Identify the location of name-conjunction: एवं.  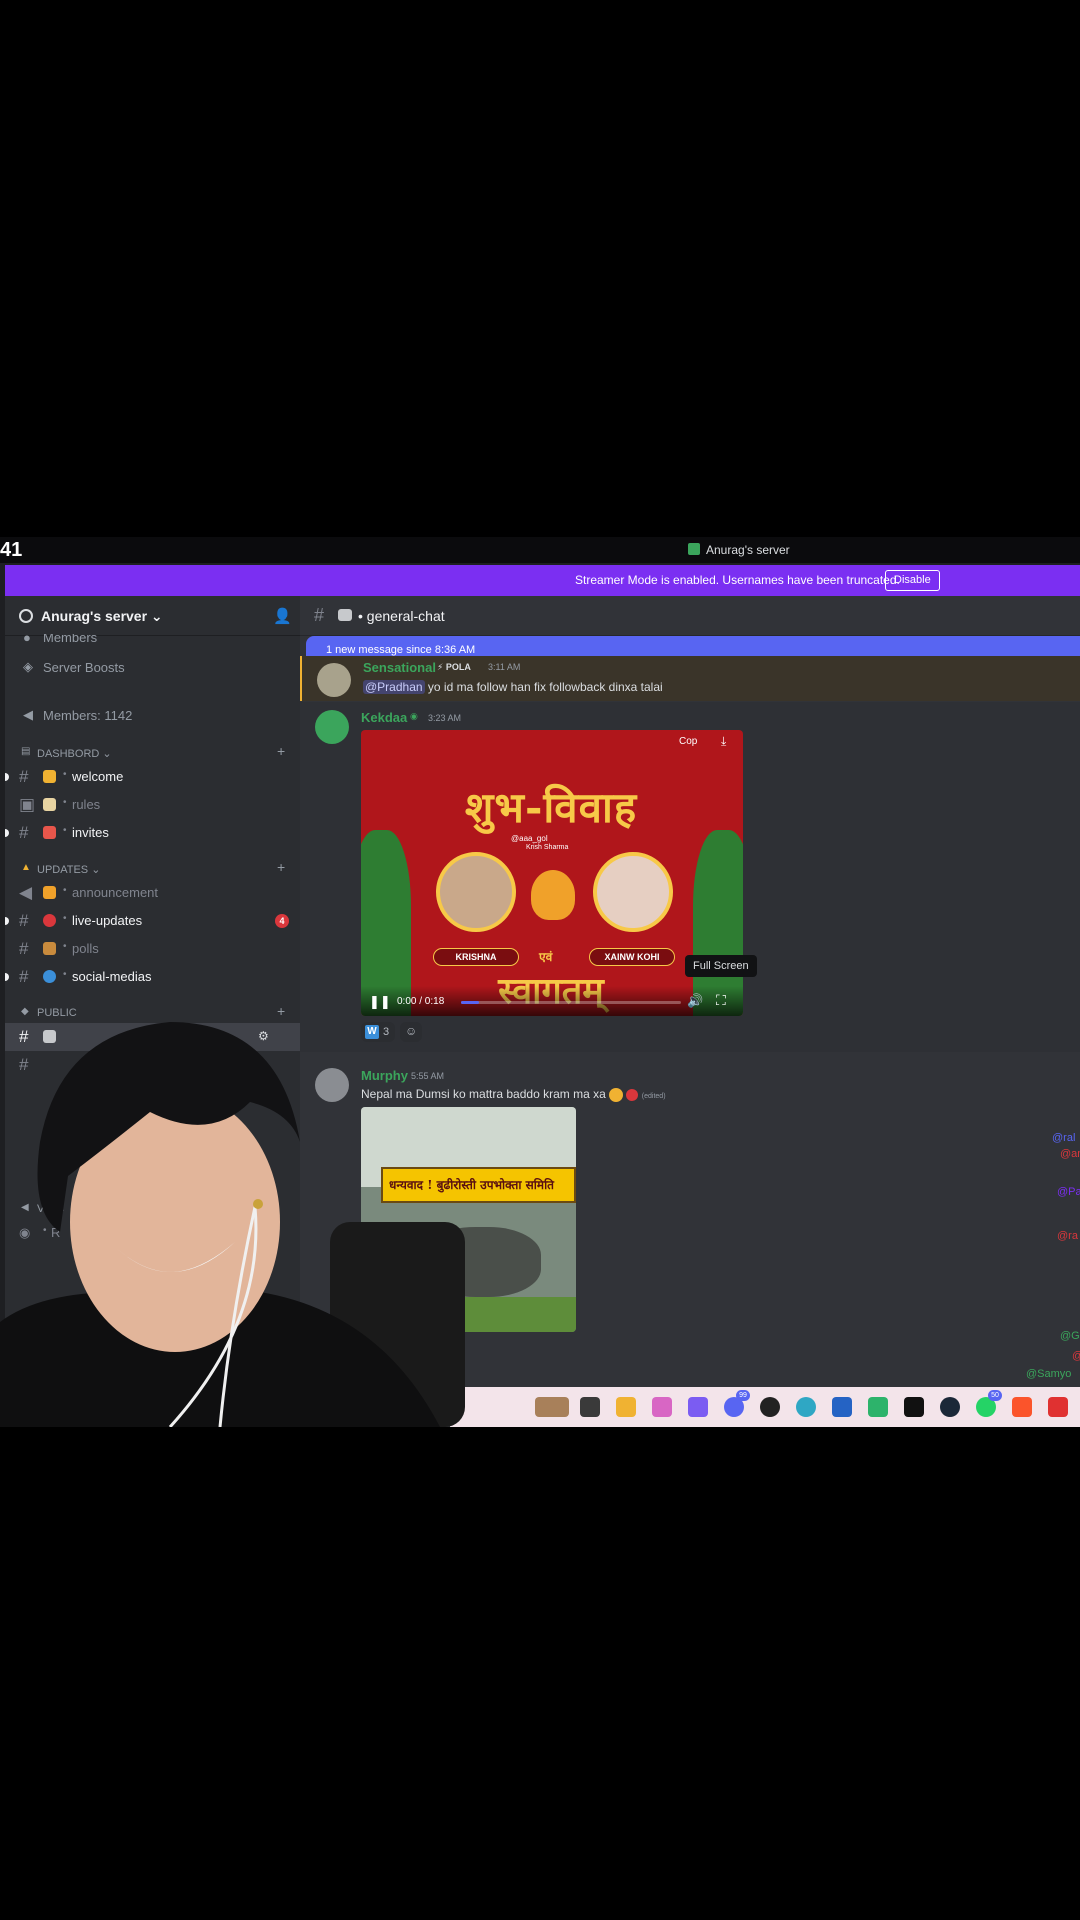
(546, 957).